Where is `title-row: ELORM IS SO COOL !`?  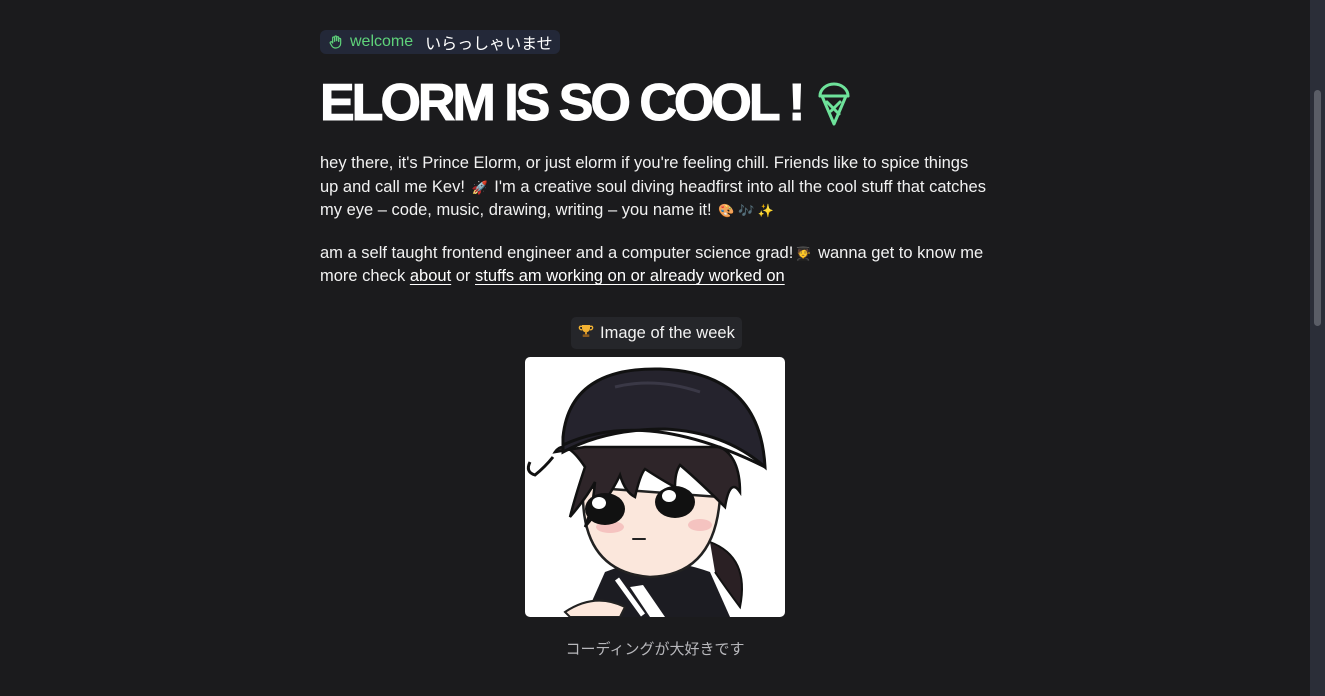 title-row: ELORM IS SO COOL ! is located at coordinates (659, 103).